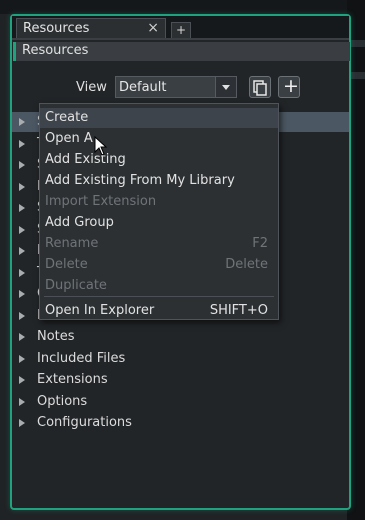 The height and width of the screenshot is (520, 365). I want to click on copy-view-button, so click(260, 87).